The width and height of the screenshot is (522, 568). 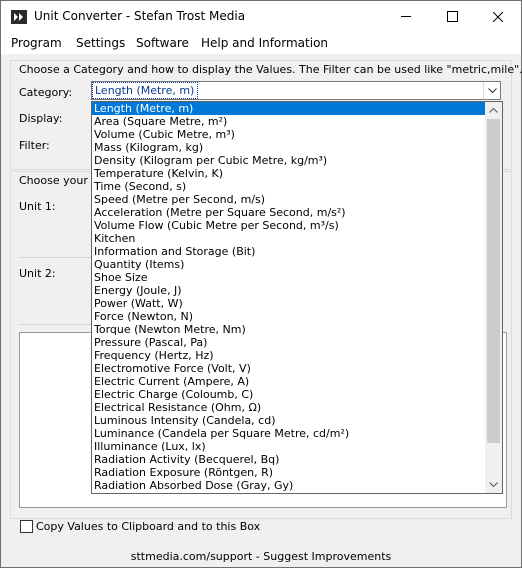 I want to click on category-option: Kitchen, so click(x=289, y=238).